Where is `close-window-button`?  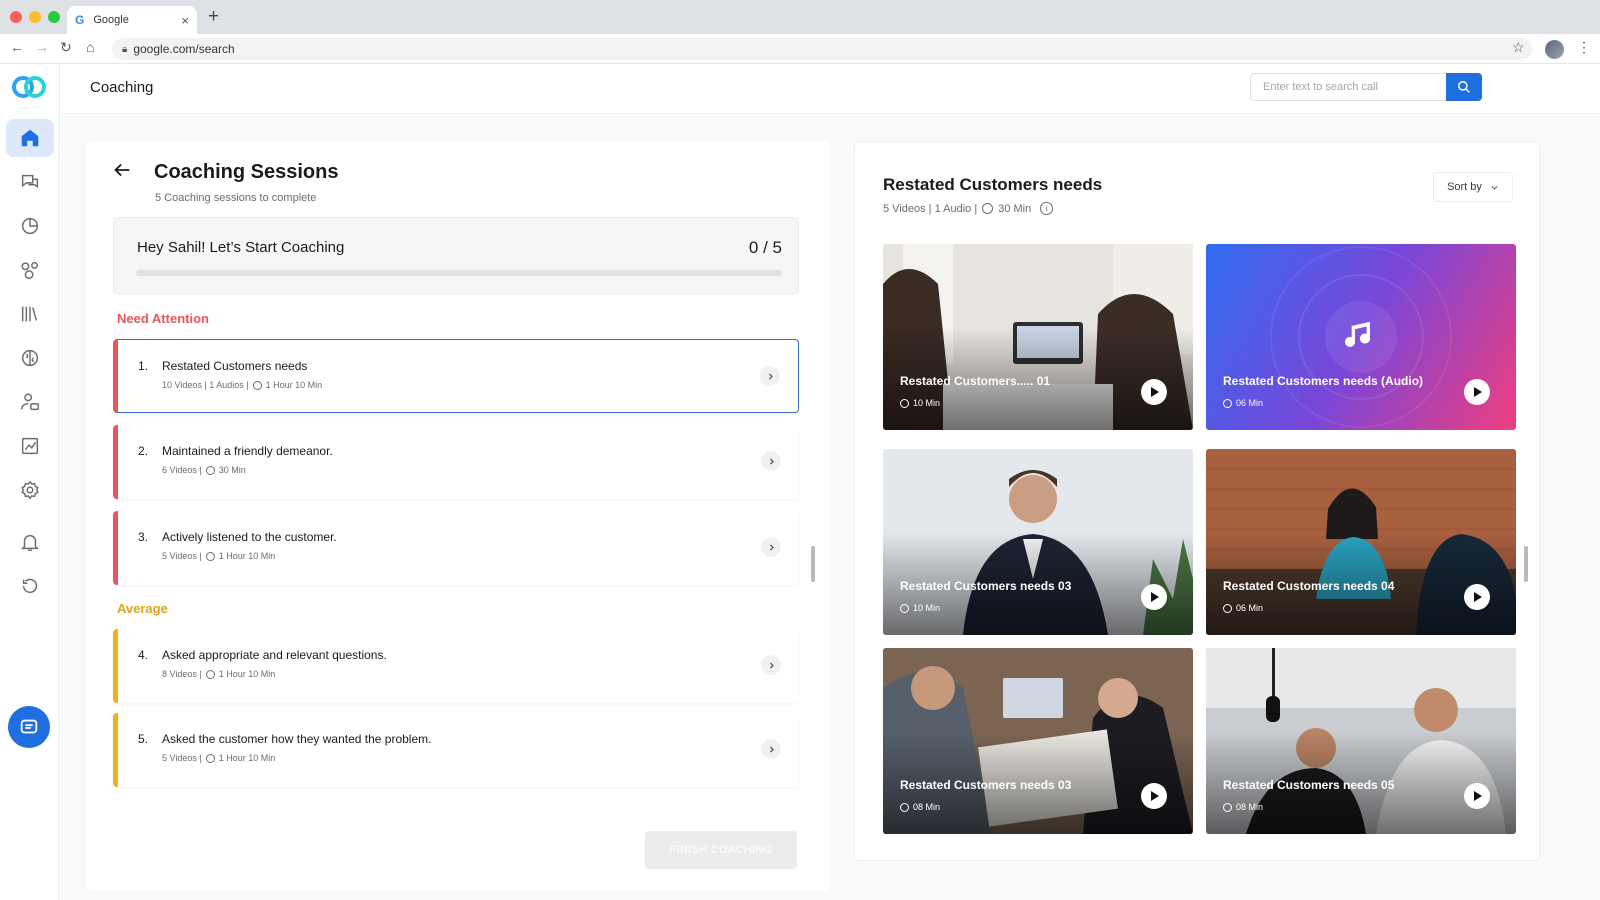 close-window-button is located at coordinates (16, 17).